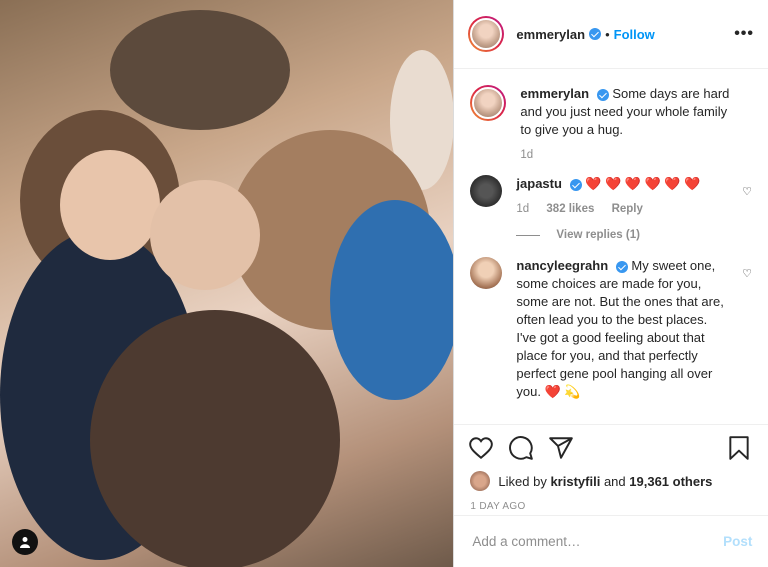 The height and width of the screenshot is (567, 768). What do you see at coordinates (744, 34) in the screenshot?
I see `ellipsis-icon: •••` at bounding box center [744, 34].